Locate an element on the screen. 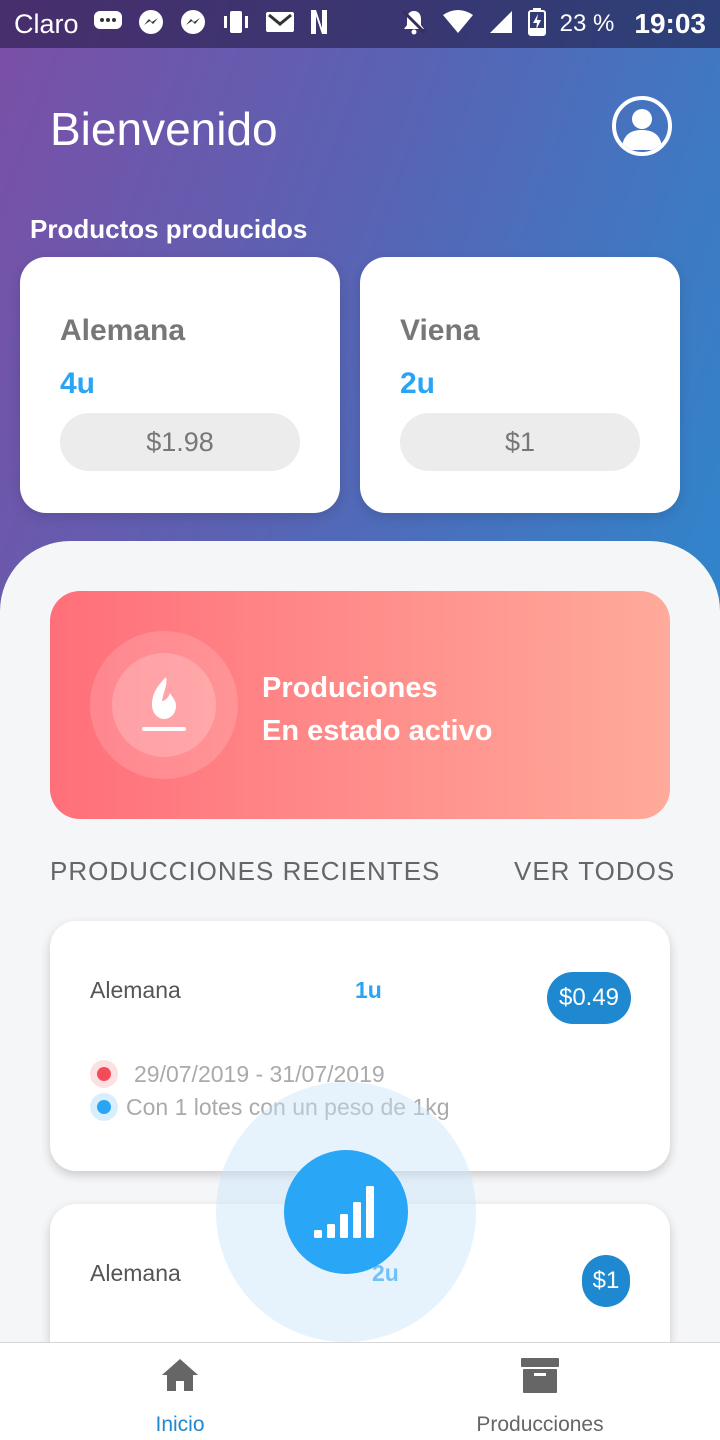  product-units: 2u is located at coordinates (418, 383).